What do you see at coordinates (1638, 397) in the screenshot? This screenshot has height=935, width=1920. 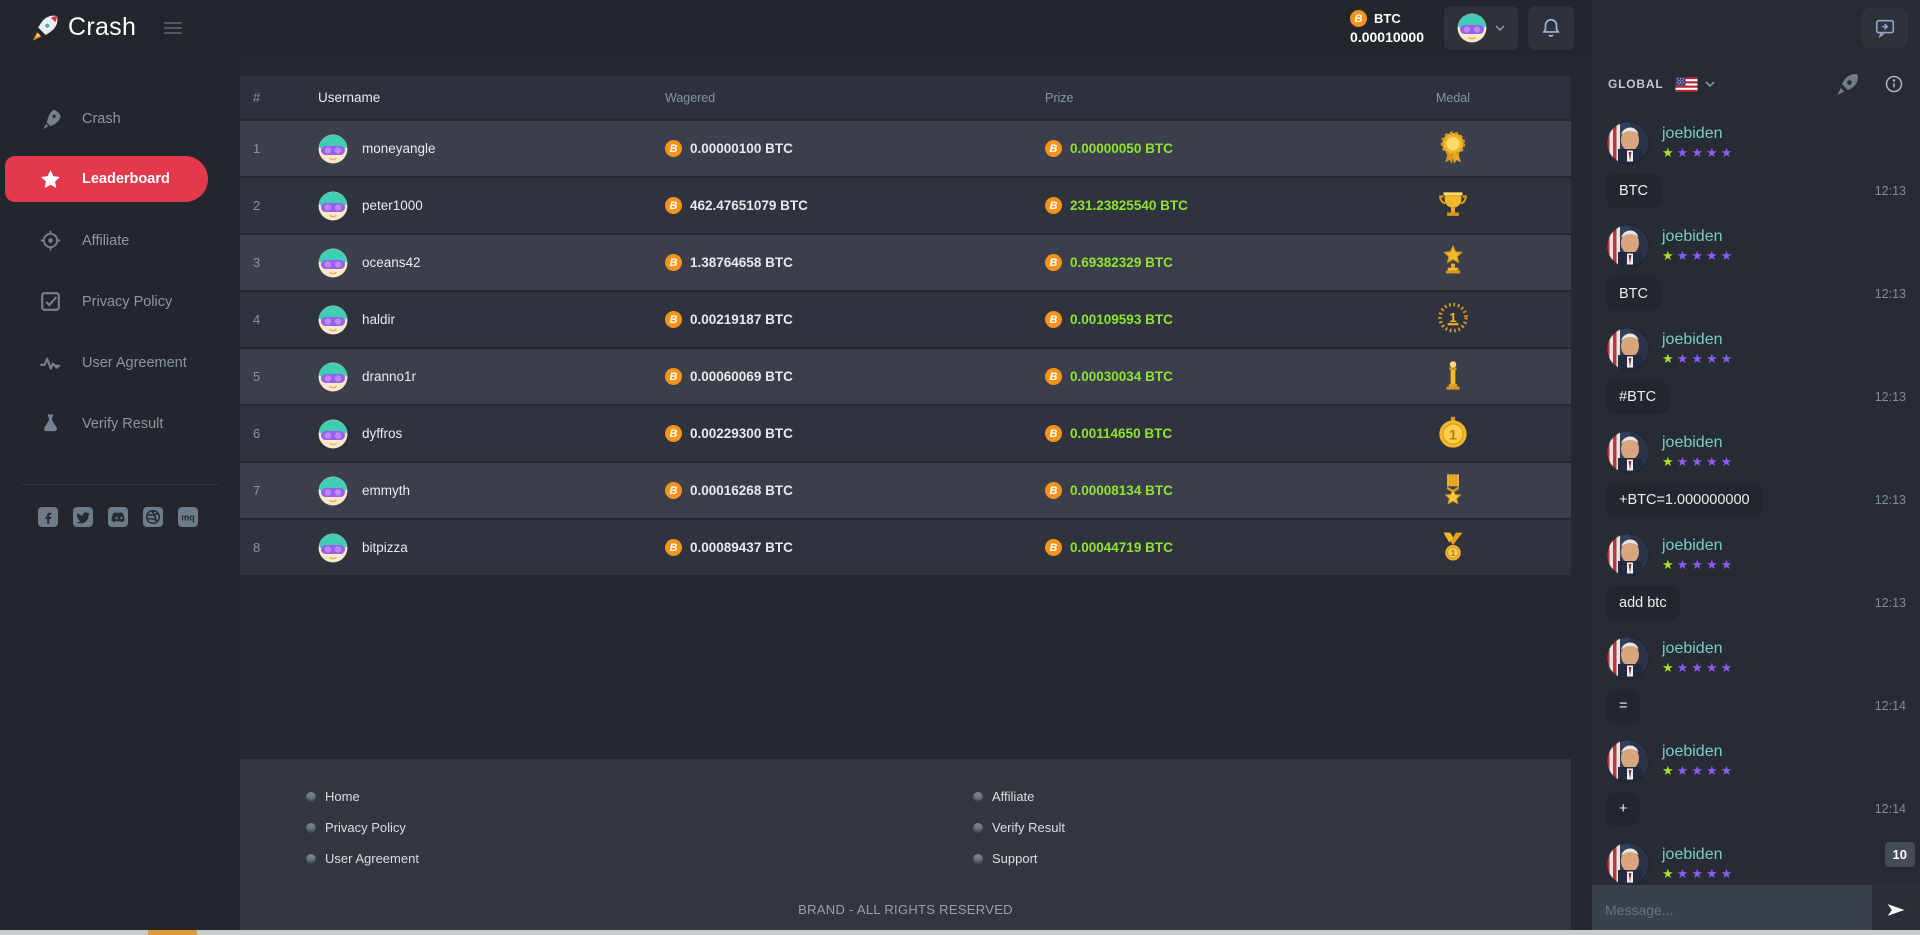 I see `message-bubble: #BTC` at bounding box center [1638, 397].